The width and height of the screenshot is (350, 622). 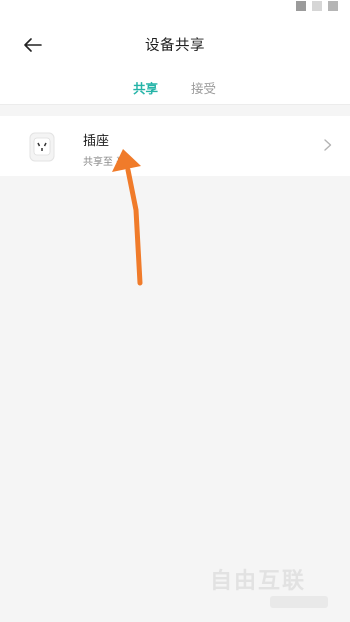 I want to click on watermark-text: 自由互联, so click(x=258, y=581).